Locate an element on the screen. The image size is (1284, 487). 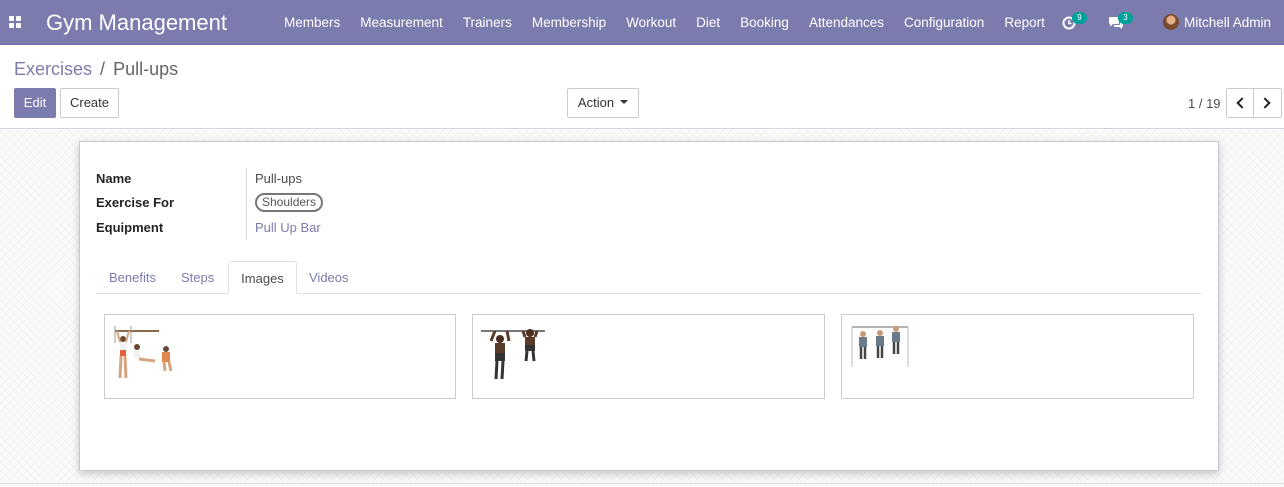
user-avatar is located at coordinates (1171, 22).